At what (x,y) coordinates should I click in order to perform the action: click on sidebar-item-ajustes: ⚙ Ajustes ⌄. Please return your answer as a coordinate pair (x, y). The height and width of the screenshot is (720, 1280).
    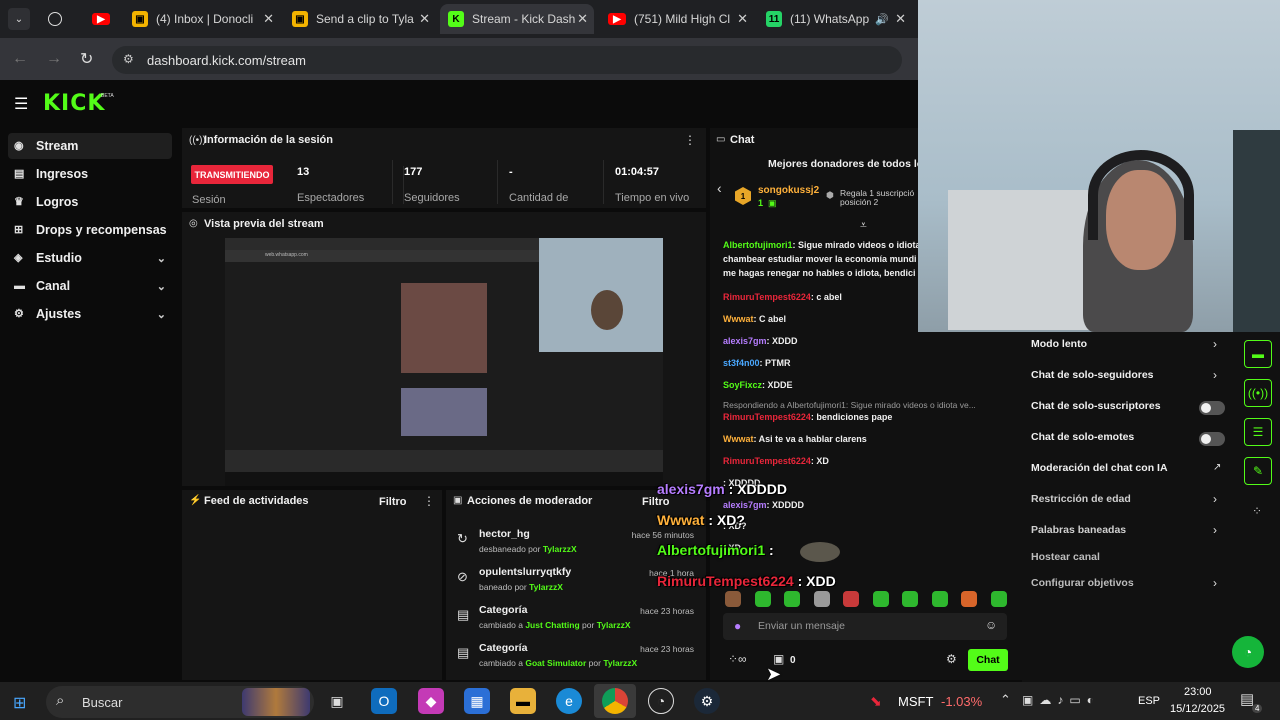
    Looking at the image, I should click on (90, 314).